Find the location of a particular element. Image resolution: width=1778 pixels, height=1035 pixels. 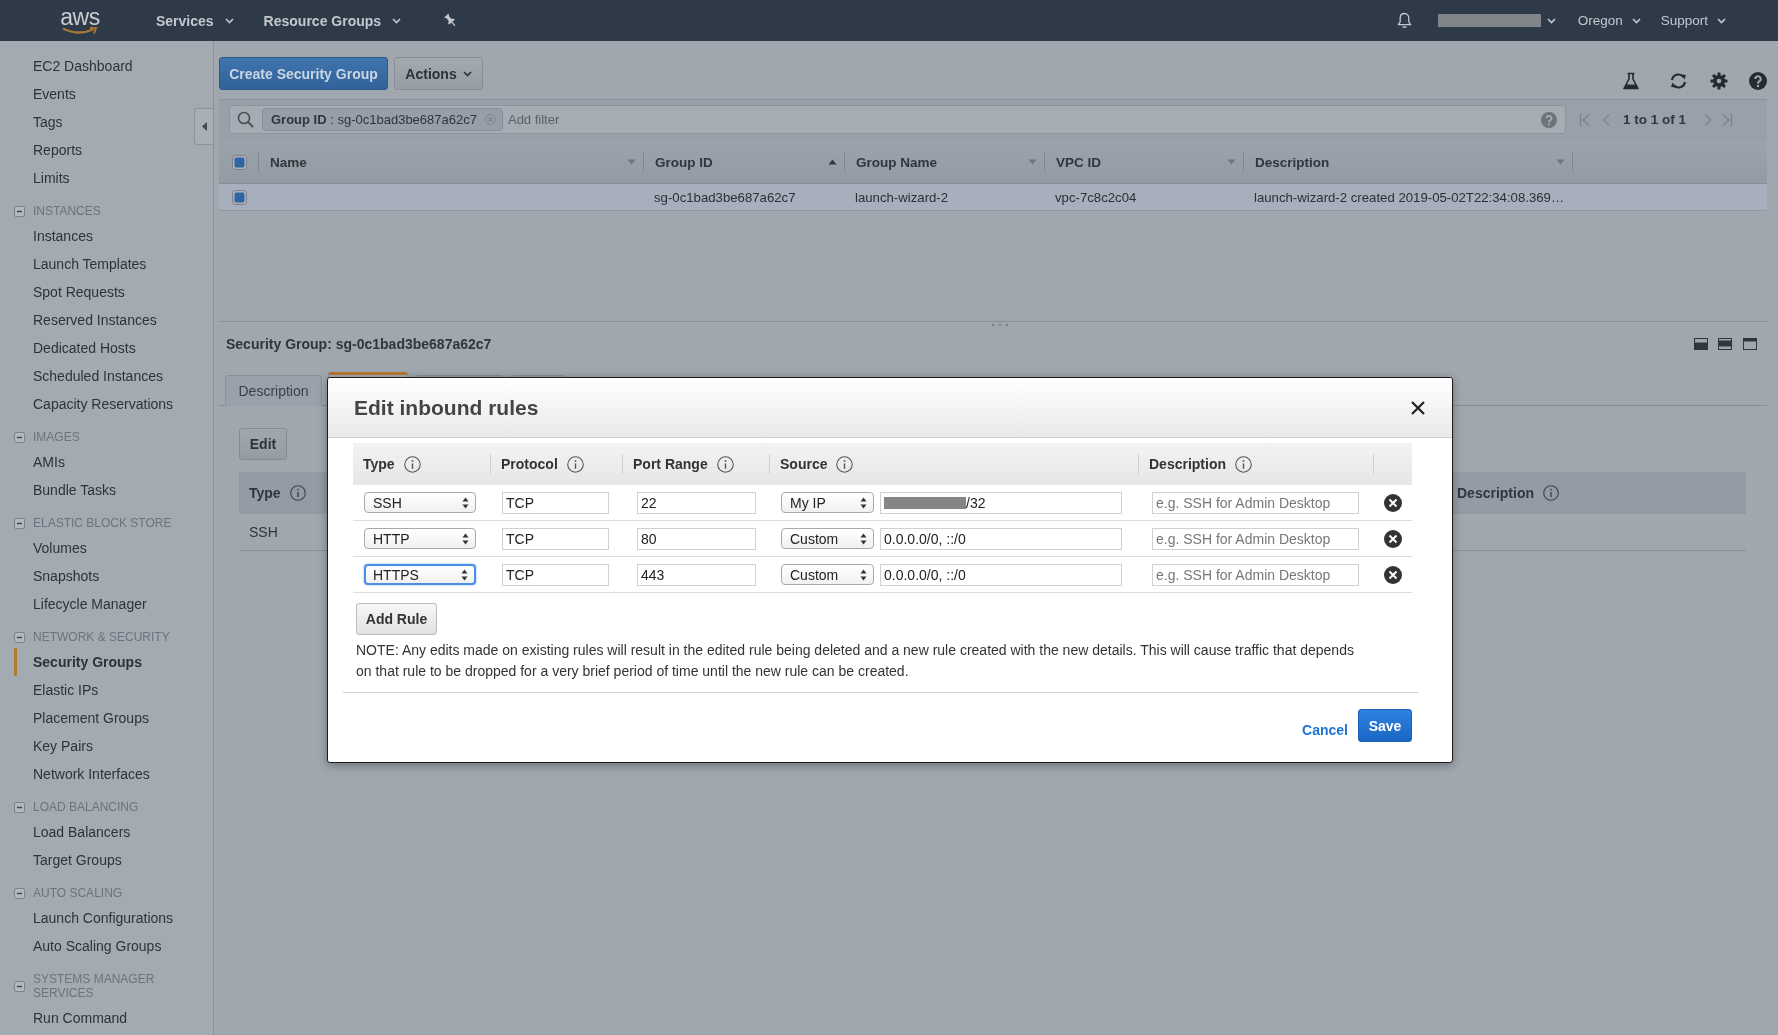

support-menu: Support is located at coordinates (1693, 20).